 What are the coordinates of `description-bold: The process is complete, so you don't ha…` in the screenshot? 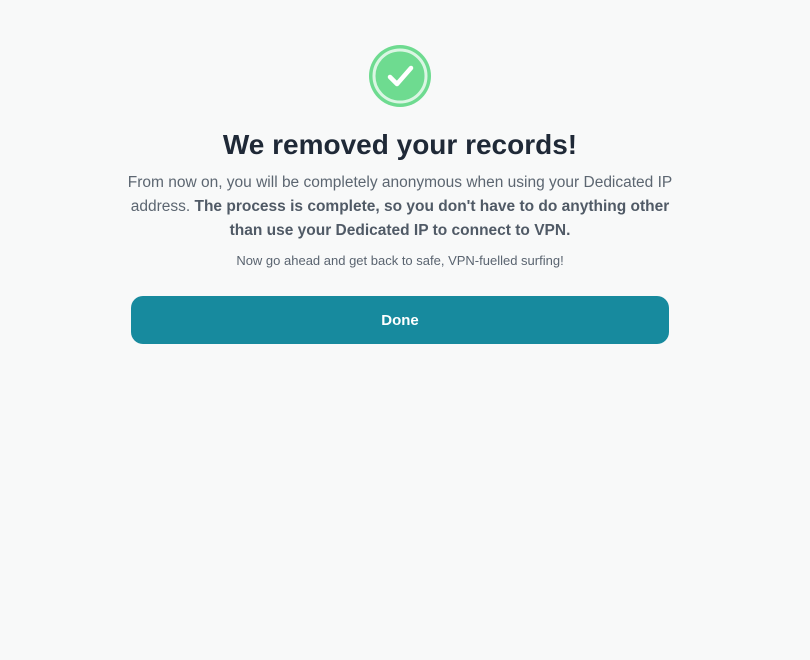 It's located at (432, 218).